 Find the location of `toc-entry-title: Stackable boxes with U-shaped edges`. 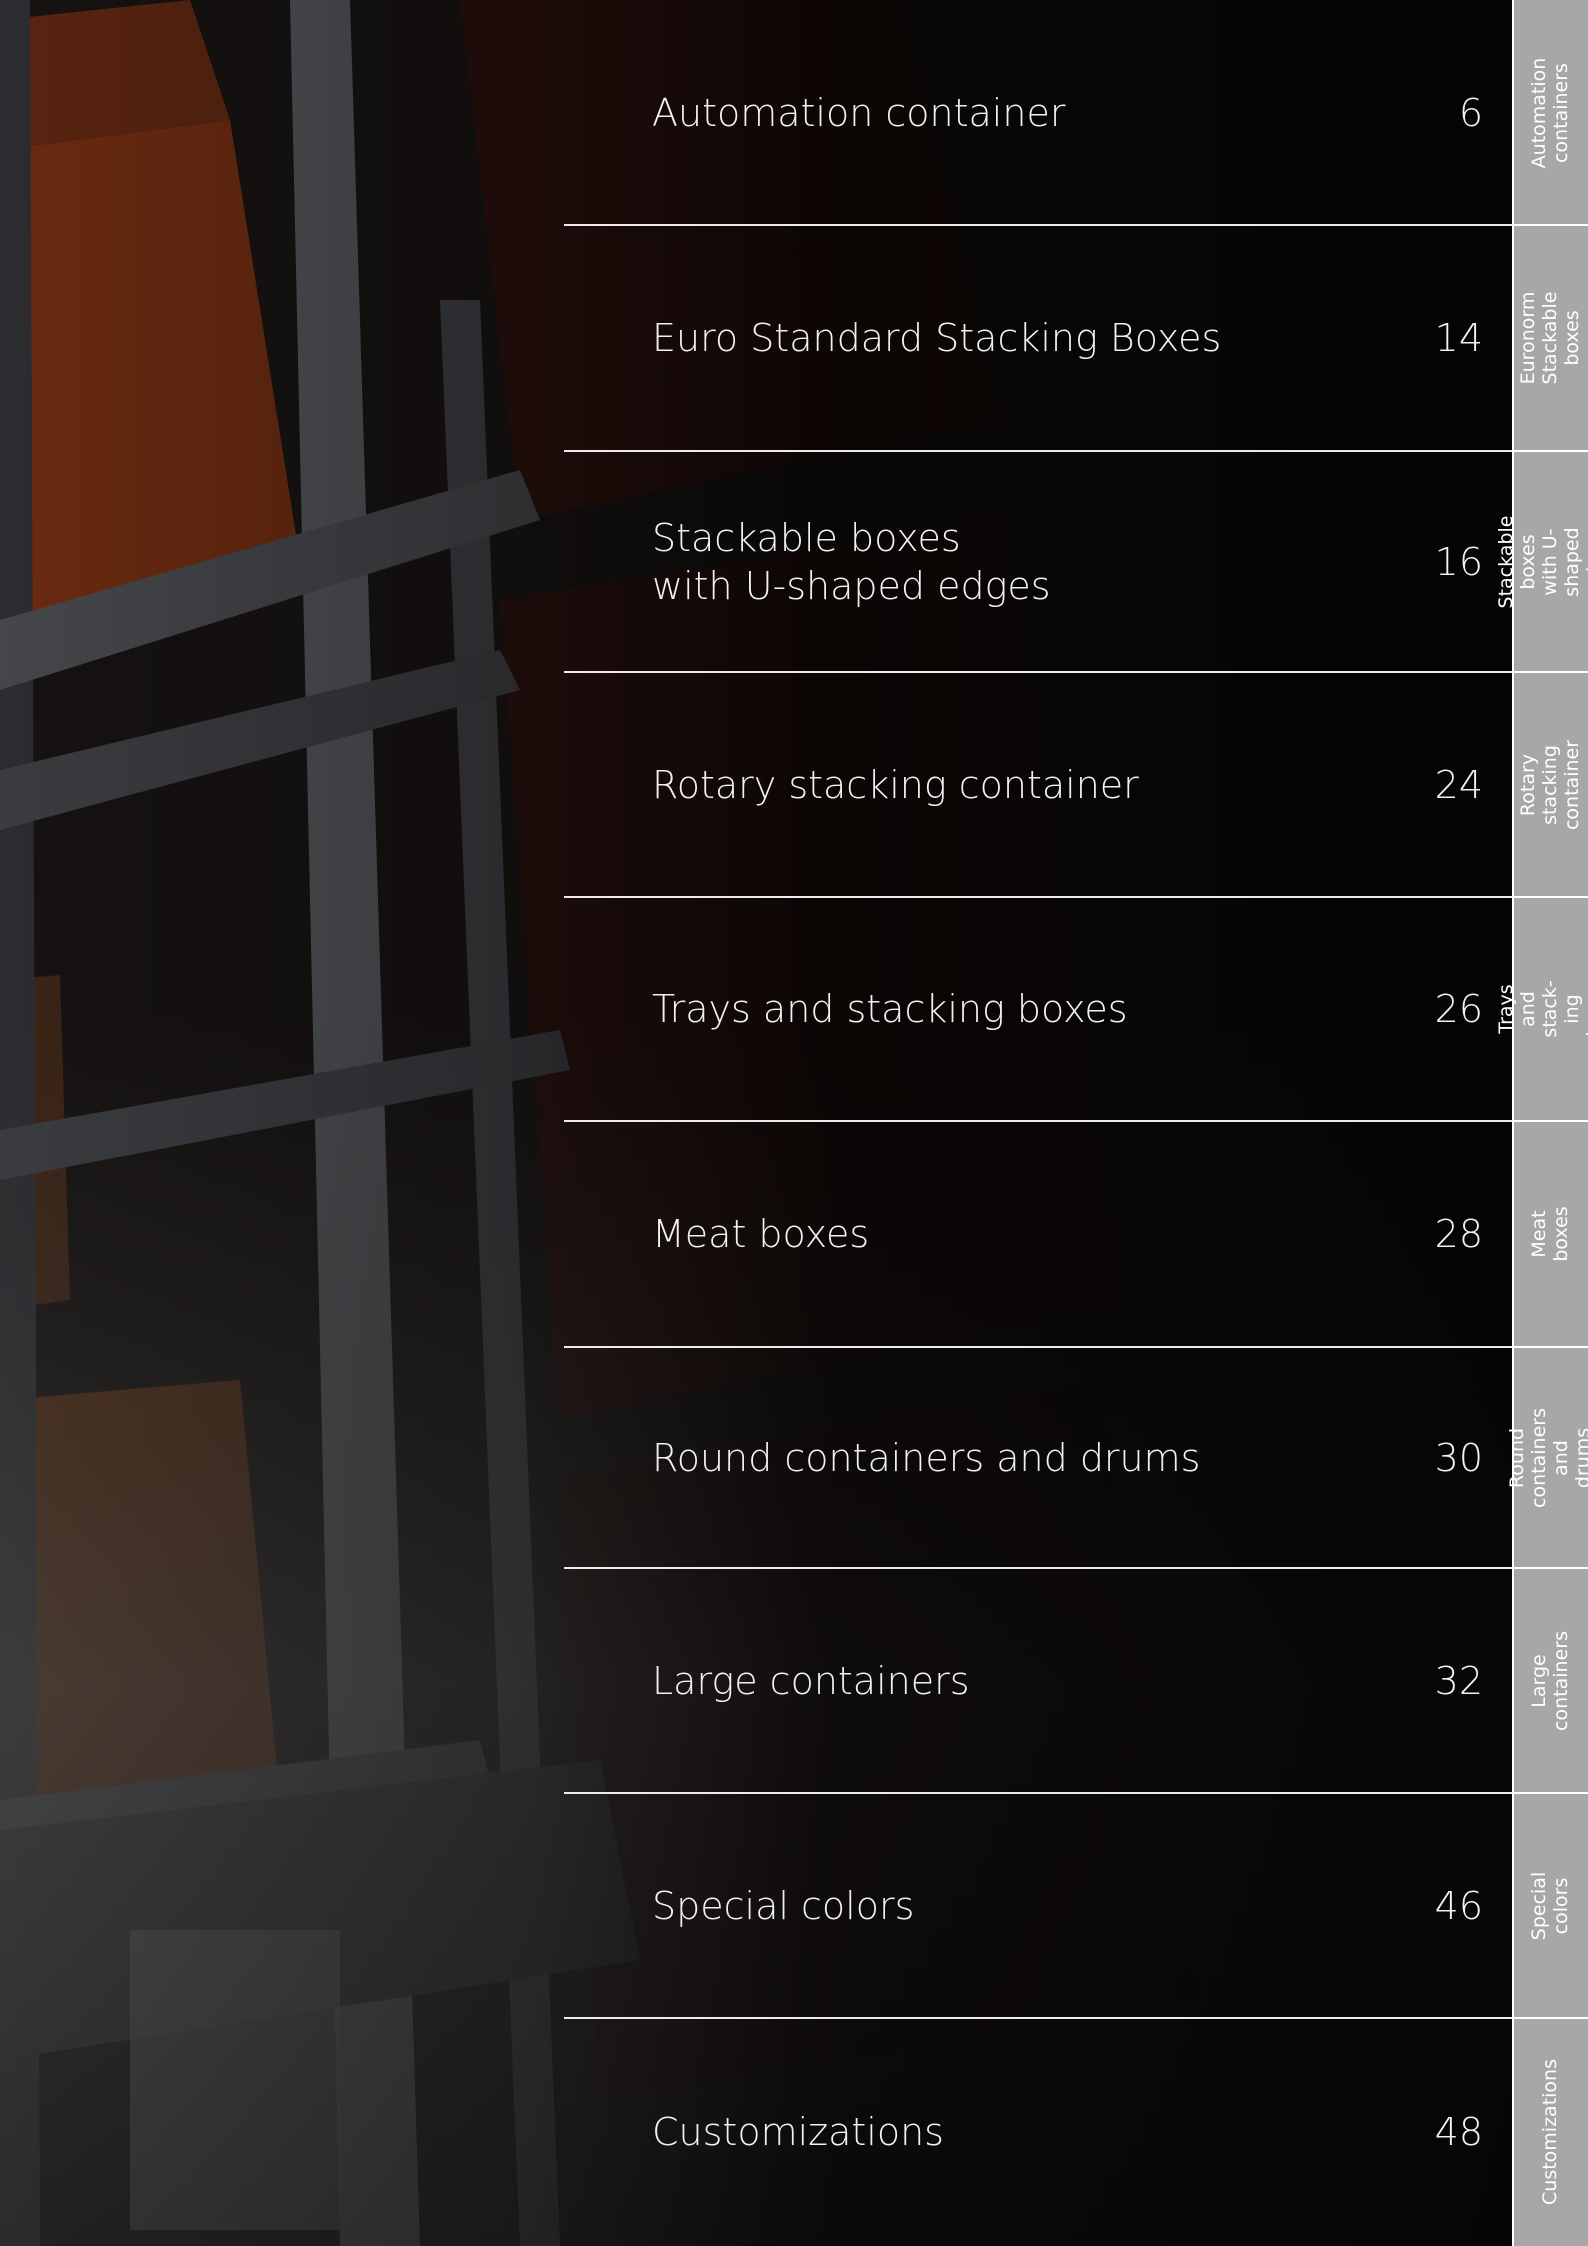

toc-entry-title: Stackable boxes with U-shaped edges is located at coordinates (851, 561).